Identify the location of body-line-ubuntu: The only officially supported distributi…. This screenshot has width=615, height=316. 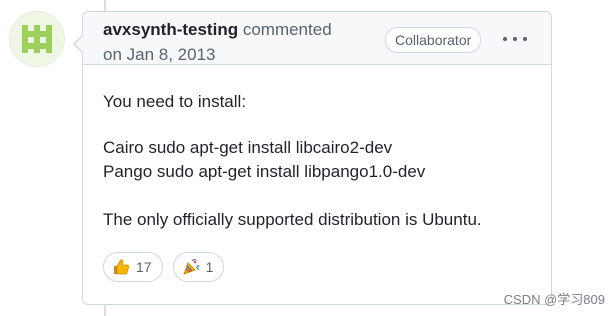
(292, 219).